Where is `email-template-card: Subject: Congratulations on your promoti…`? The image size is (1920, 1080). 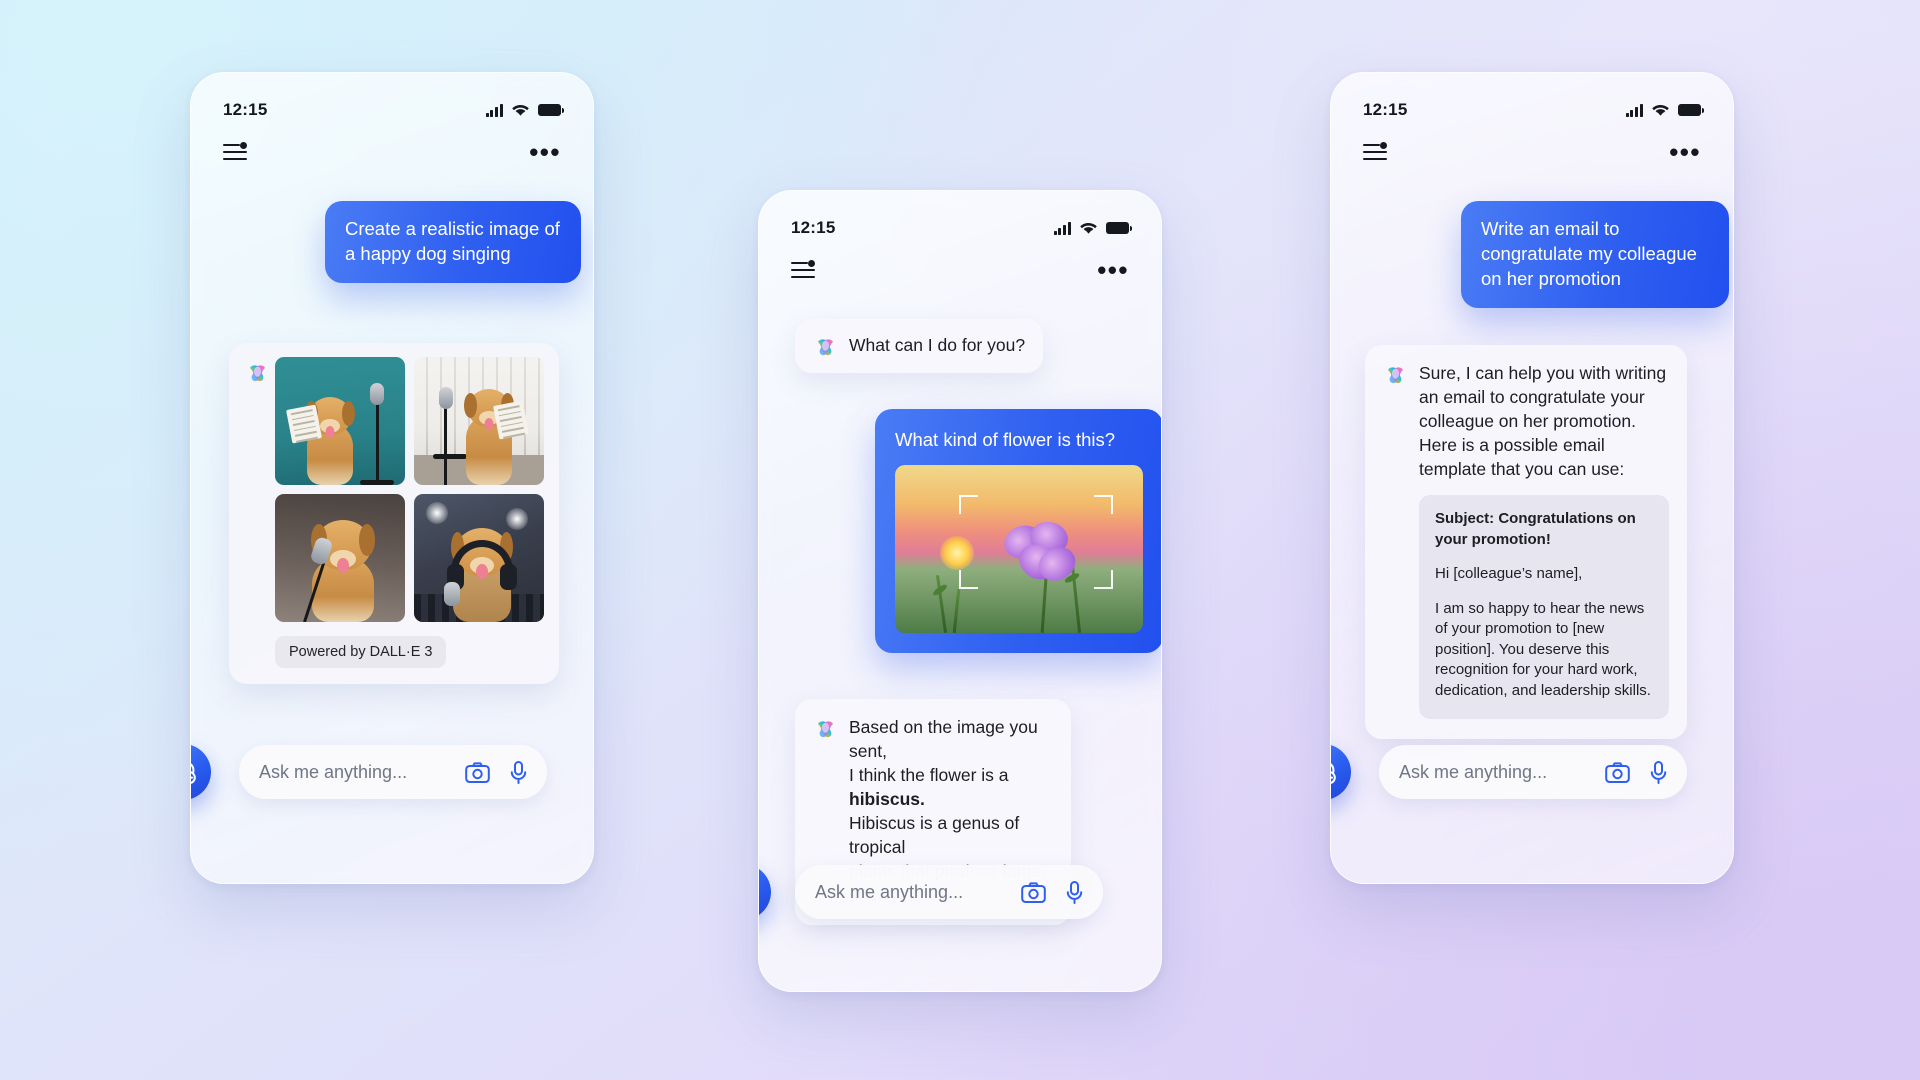
email-template-card: Subject: Congratulations on your promoti… is located at coordinates (1544, 607).